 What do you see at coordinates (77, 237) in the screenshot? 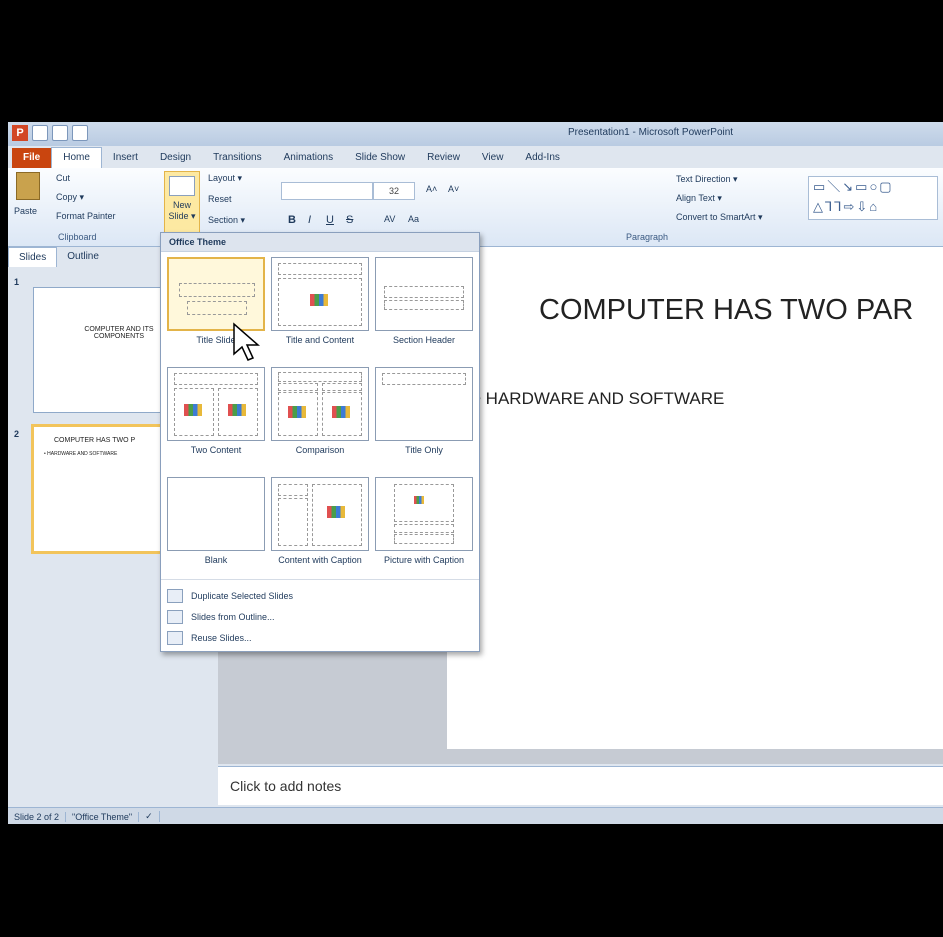
I see `clipboard-group-label: Clipboard` at bounding box center [77, 237].